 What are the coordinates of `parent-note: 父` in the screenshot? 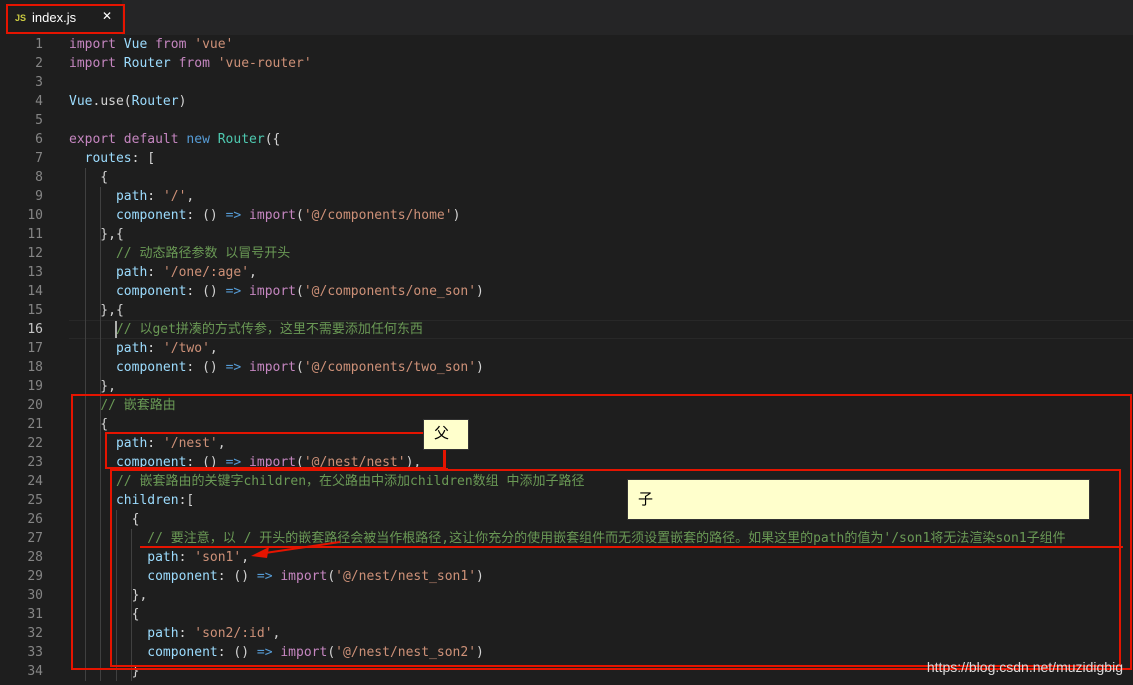 It's located at (446, 434).